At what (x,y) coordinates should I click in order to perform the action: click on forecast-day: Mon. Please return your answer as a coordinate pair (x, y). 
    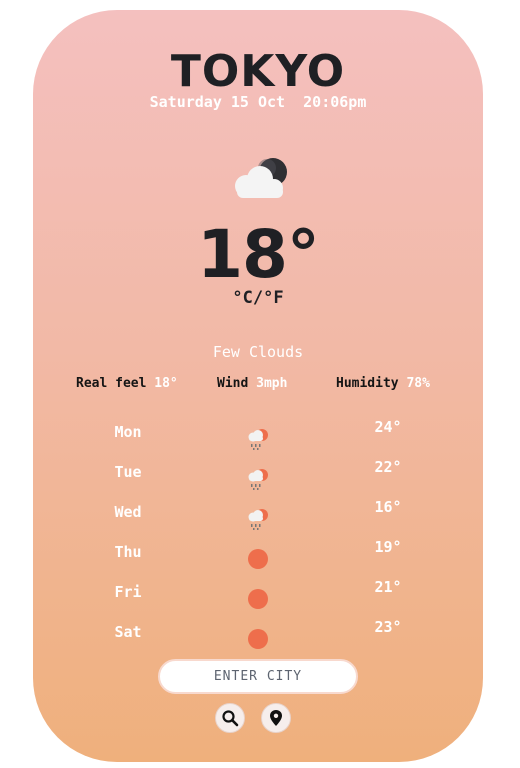
    Looking at the image, I should click on (128, 432).